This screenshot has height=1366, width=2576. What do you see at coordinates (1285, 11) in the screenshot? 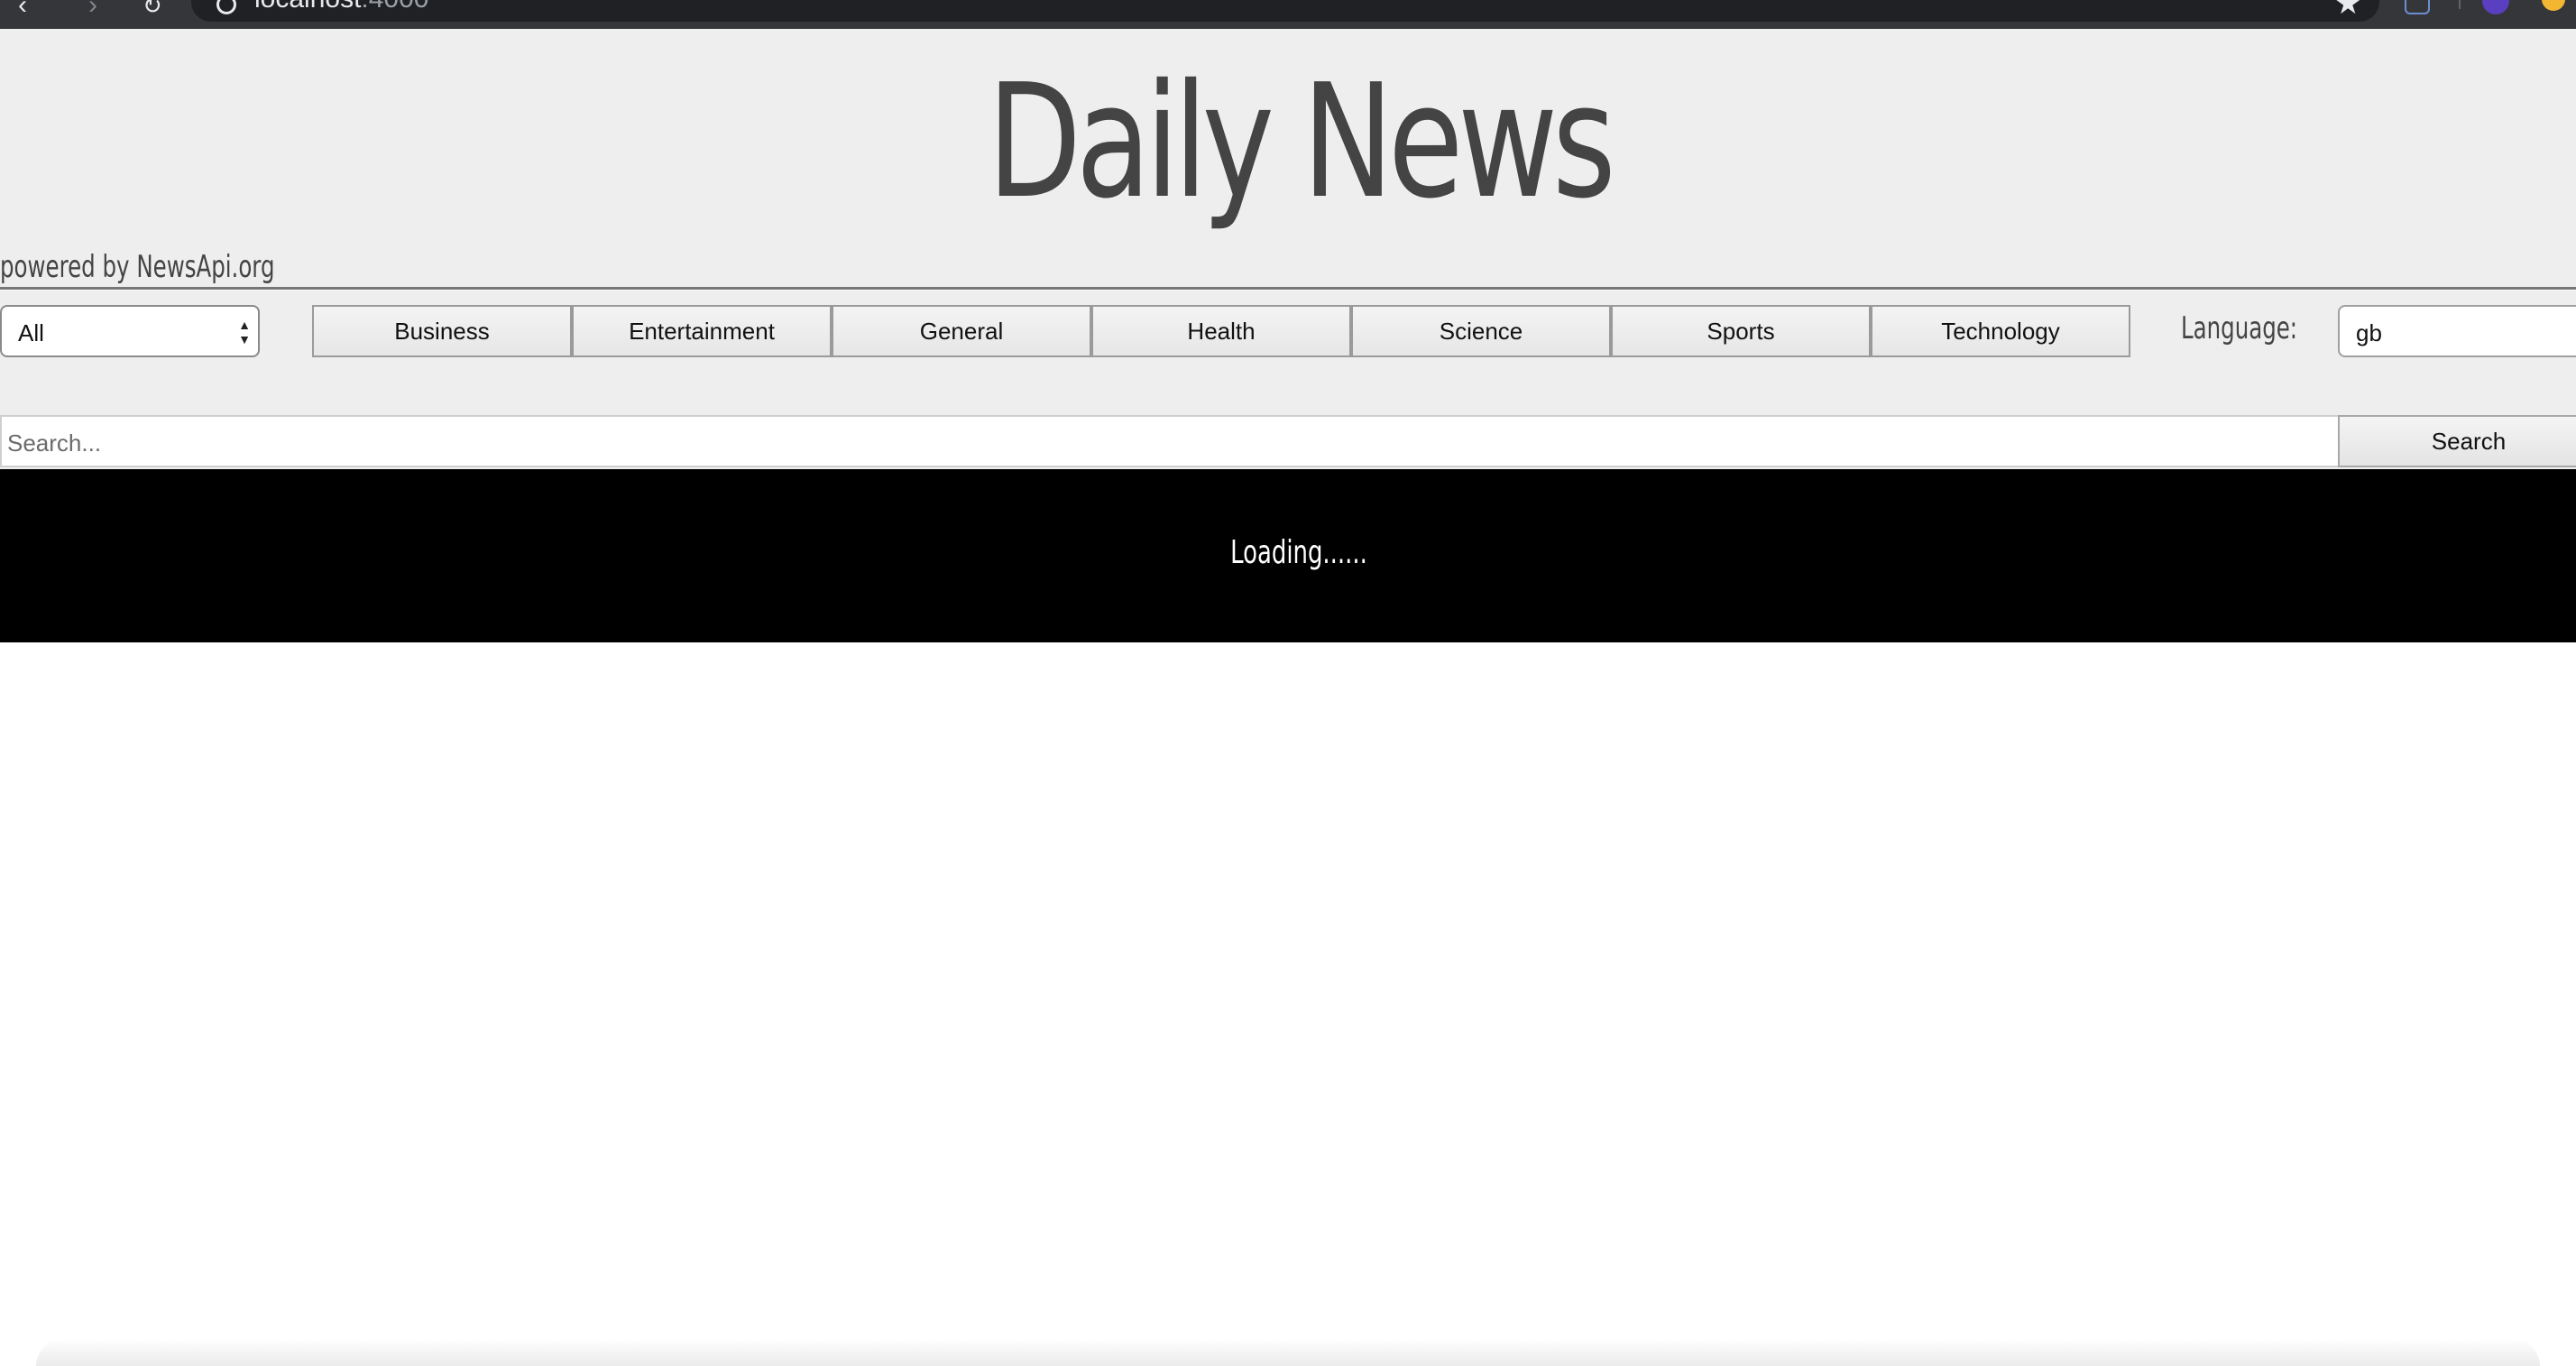
I see `address-bar: localhost:4000` at bounding box center [1285, 11].